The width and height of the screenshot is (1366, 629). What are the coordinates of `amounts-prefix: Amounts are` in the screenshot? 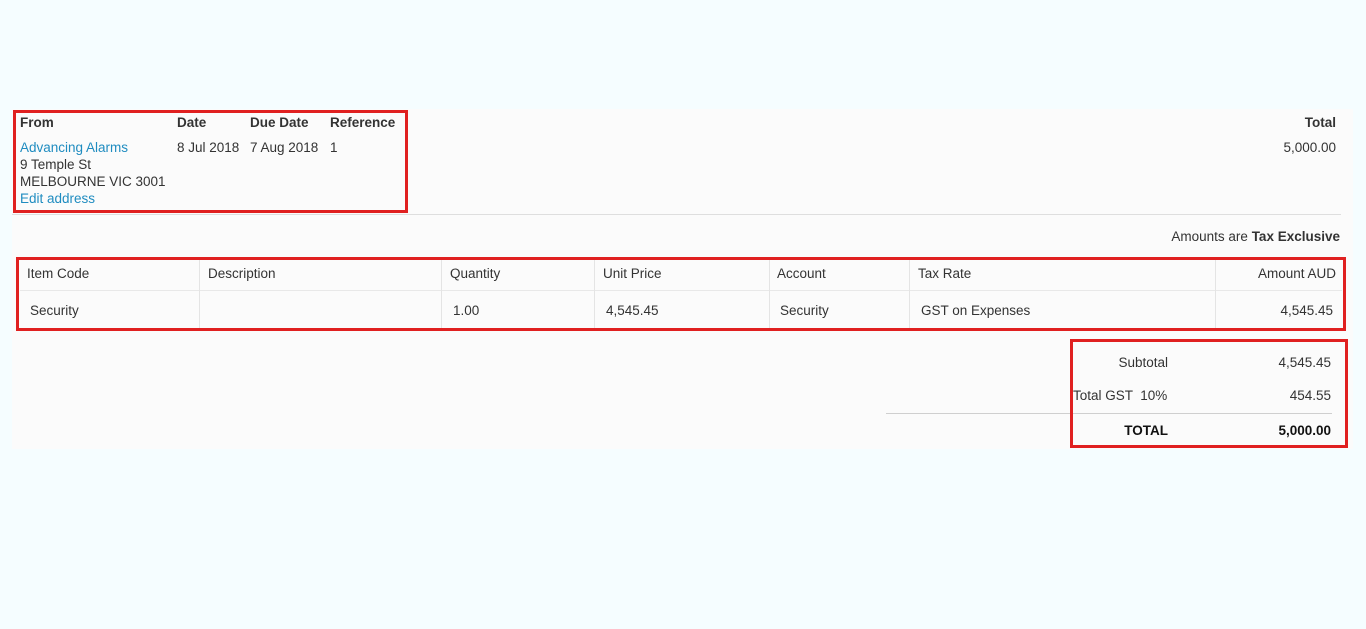 It's located at (1209, 236).